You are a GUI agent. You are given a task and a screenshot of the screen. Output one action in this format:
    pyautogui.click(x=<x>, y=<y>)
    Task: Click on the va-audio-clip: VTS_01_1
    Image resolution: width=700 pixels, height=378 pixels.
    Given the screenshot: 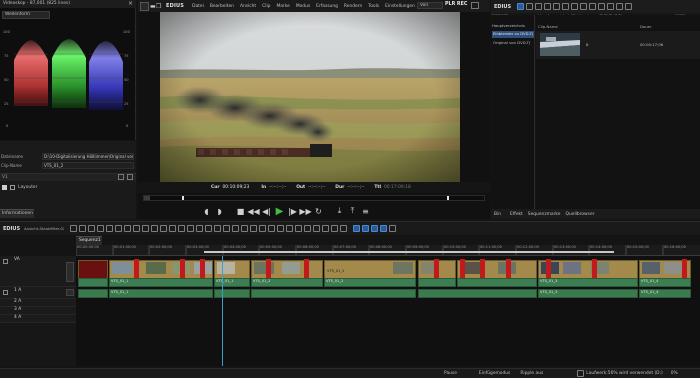 What is the action you would take?
    pyautogui.click(x=161, y=282)
    